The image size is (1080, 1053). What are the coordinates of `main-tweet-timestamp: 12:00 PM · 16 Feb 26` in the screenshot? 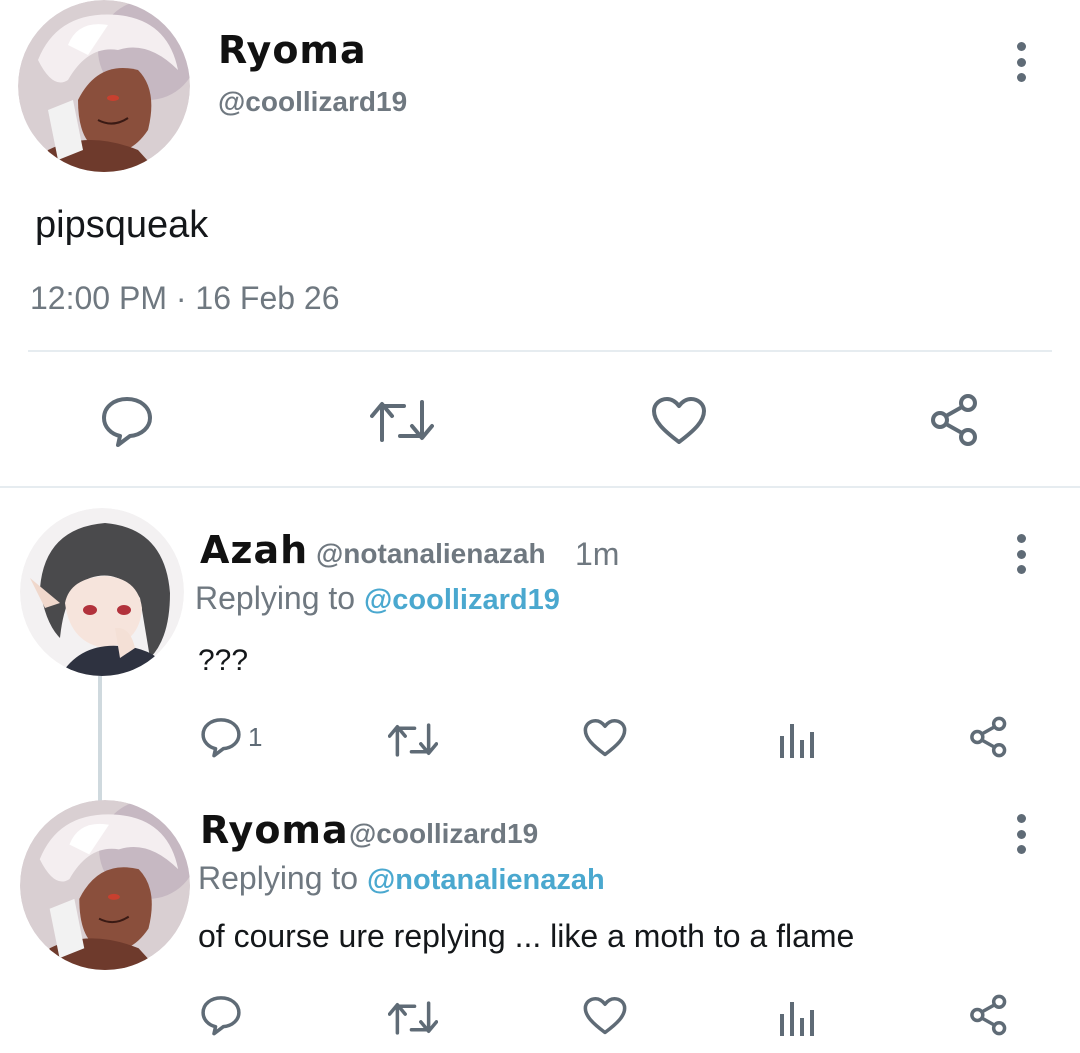 It's located at (185, 298).